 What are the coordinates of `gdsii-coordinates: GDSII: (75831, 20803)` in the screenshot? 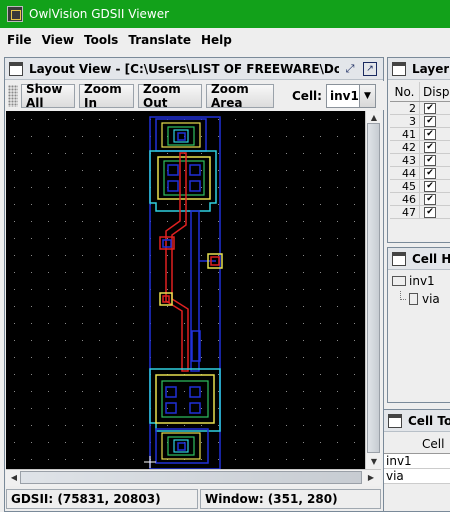 It's located at (102, 499).